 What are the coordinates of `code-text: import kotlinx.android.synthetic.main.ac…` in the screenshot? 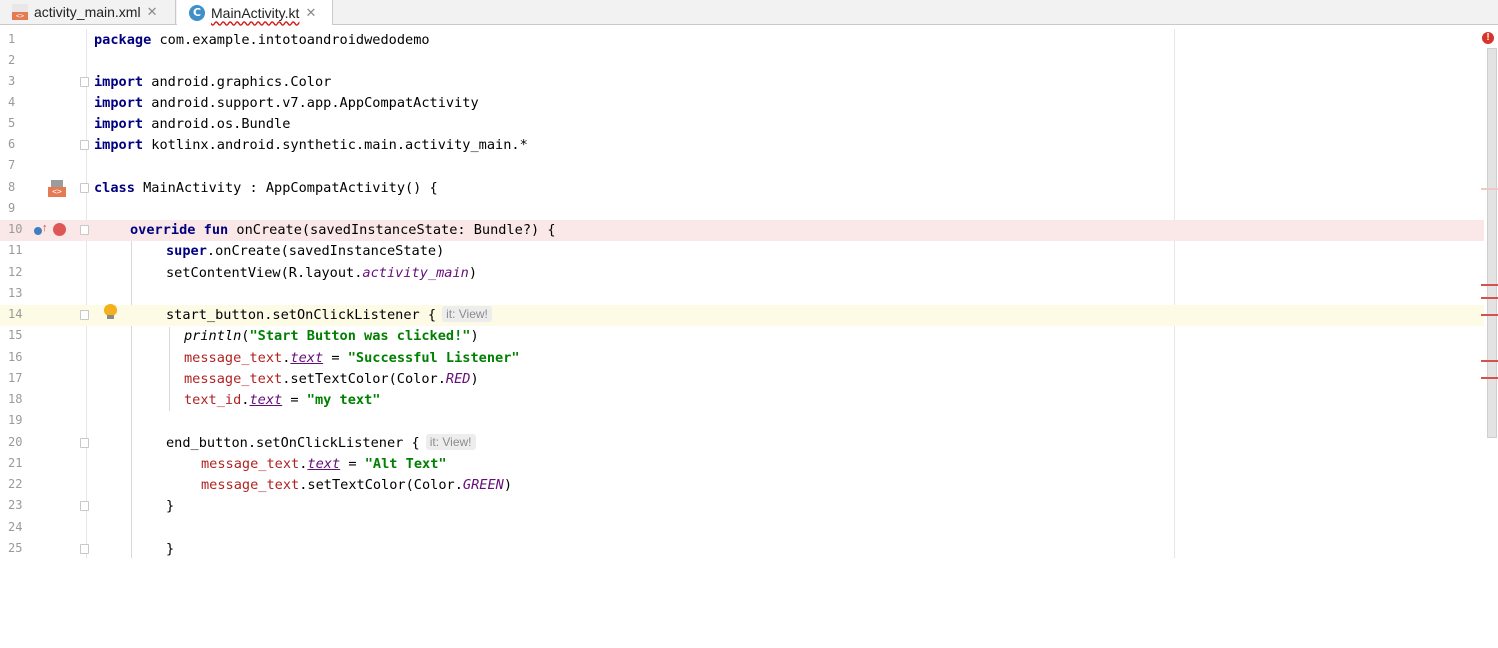 It's located at (311, 145).